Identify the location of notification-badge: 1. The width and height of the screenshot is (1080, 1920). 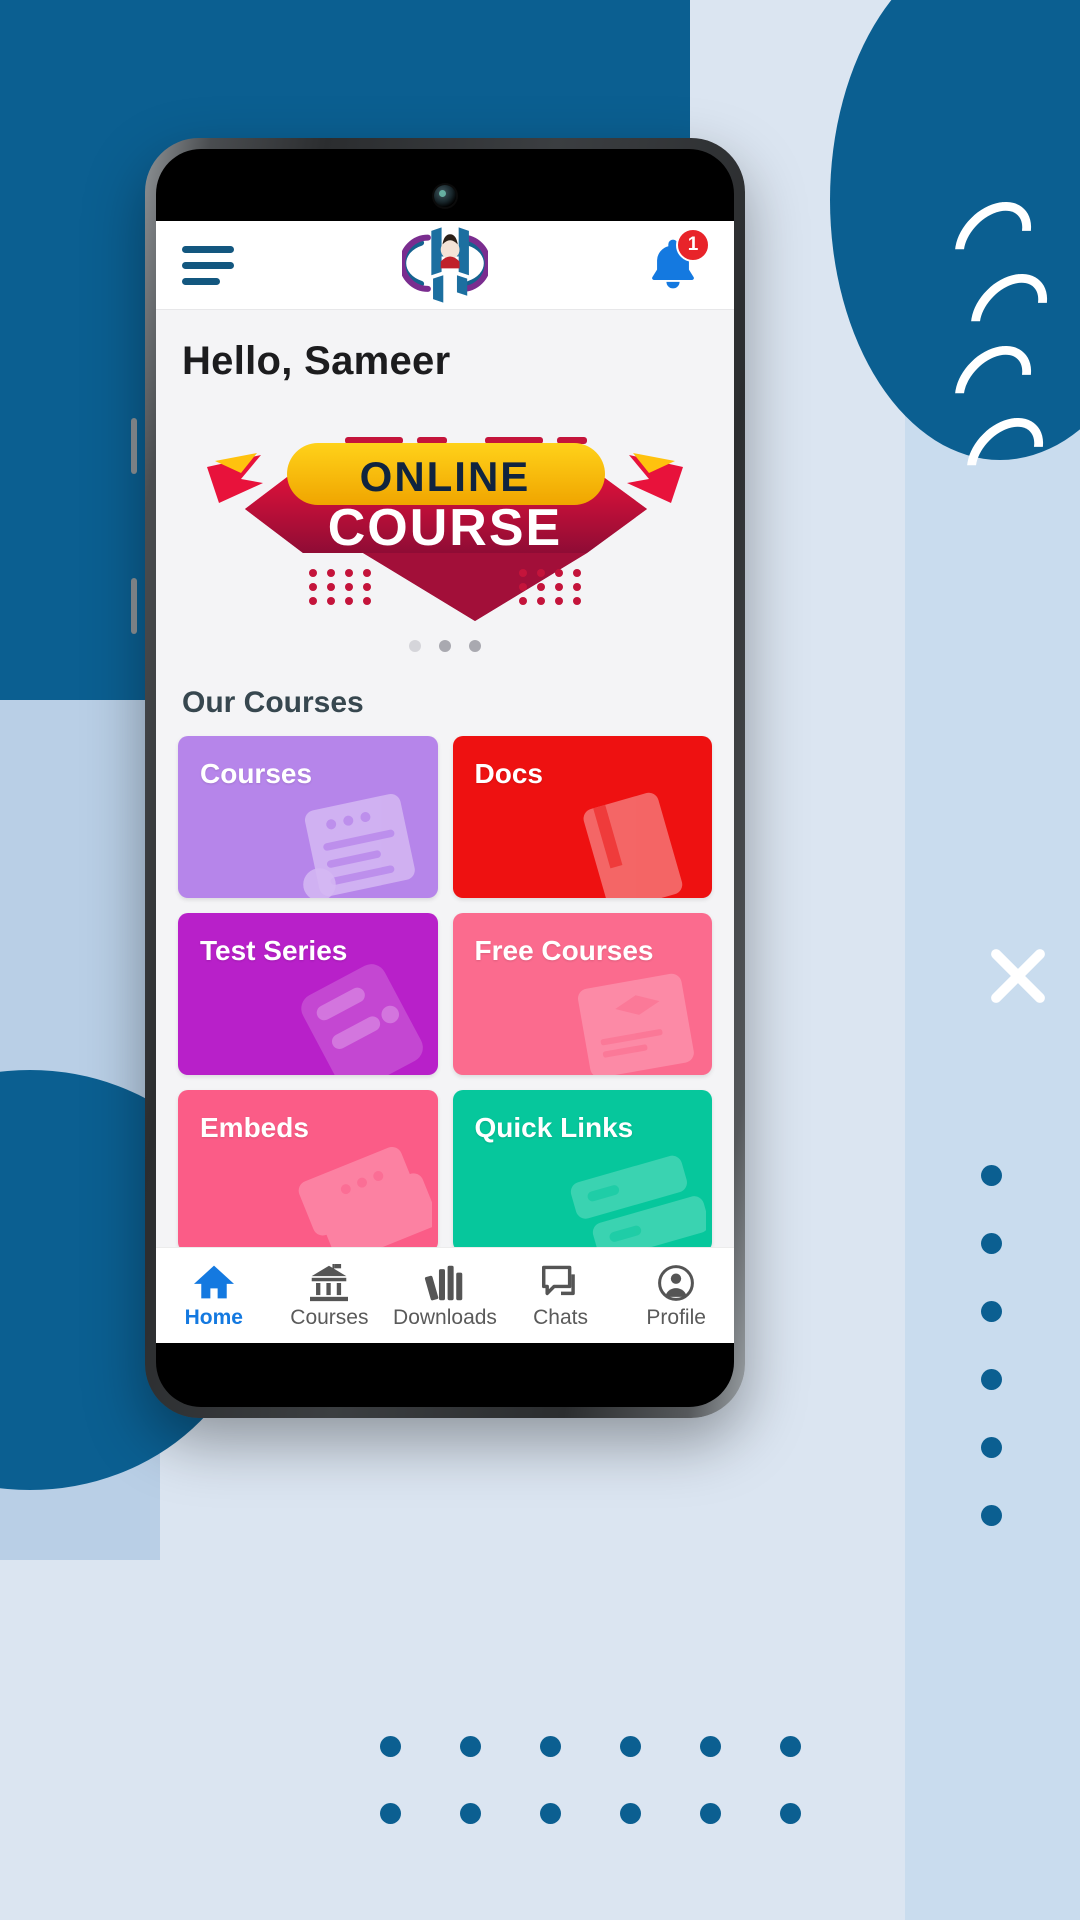
(693, 245).